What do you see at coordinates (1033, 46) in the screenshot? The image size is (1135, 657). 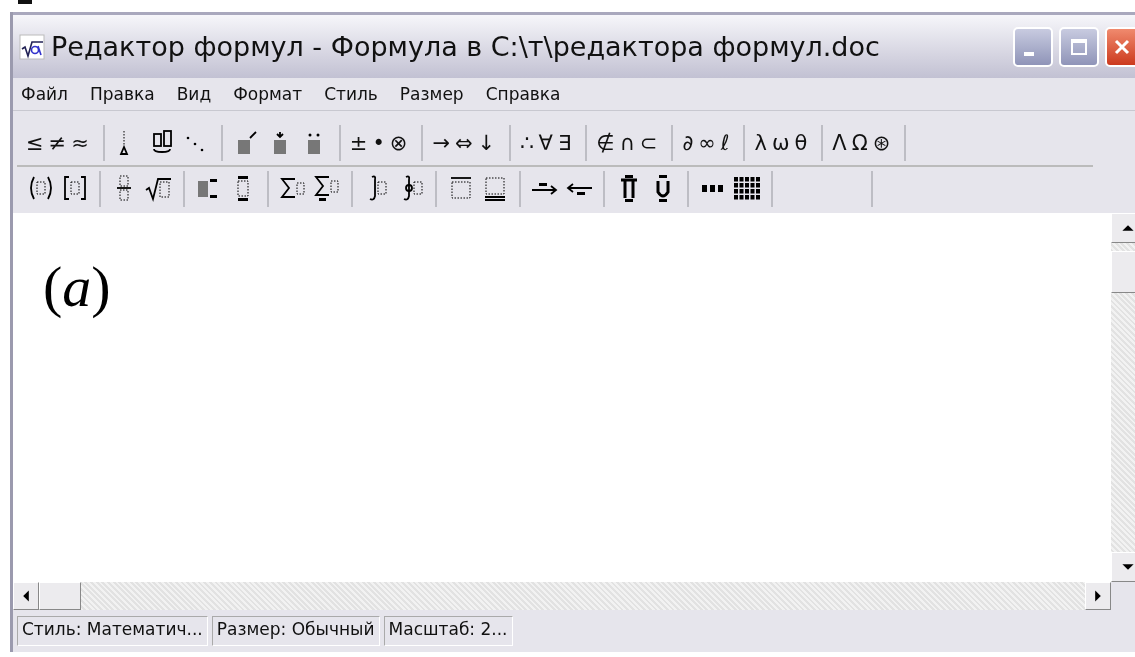 I see `minimize-button` at bounding box center [1033, 46].